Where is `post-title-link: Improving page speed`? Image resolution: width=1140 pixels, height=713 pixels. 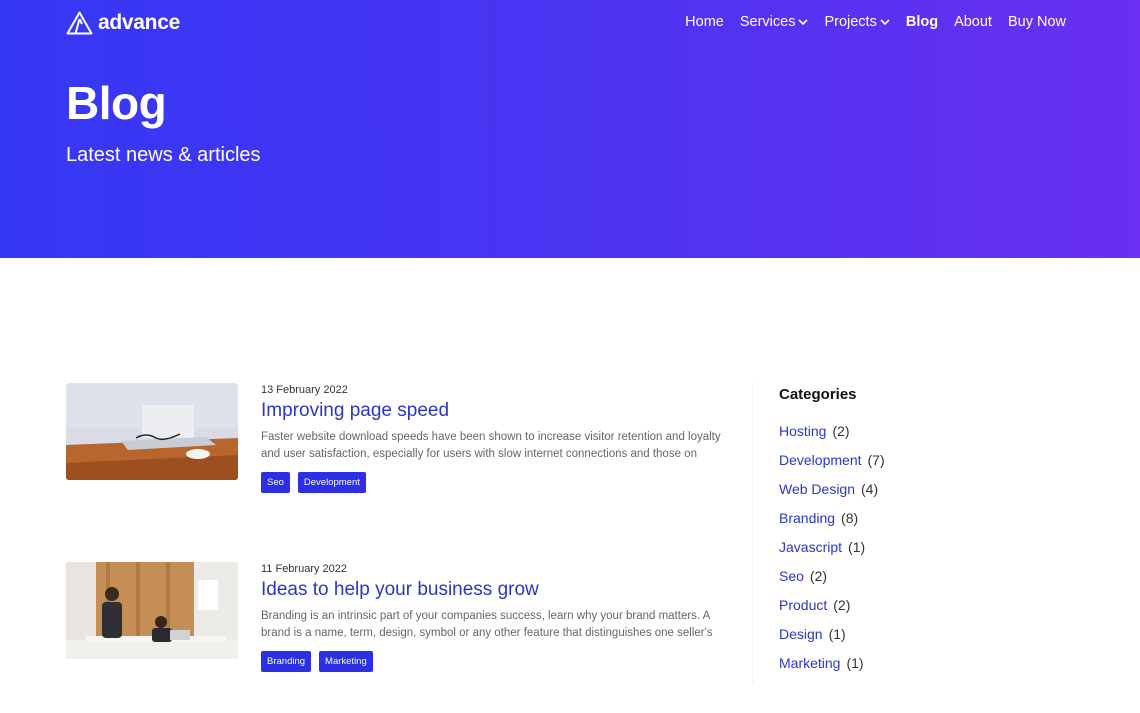 post-title-link: Improving page speed is located at coordinates (498, 411).